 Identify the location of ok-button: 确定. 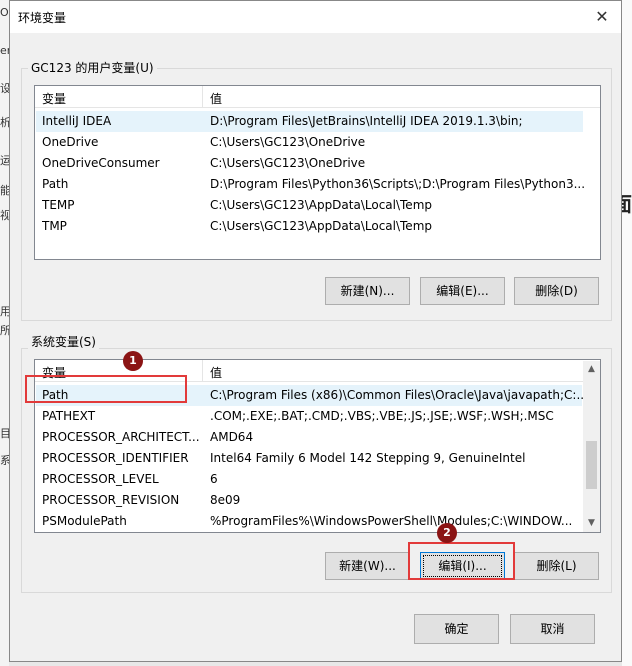
(456, 629).